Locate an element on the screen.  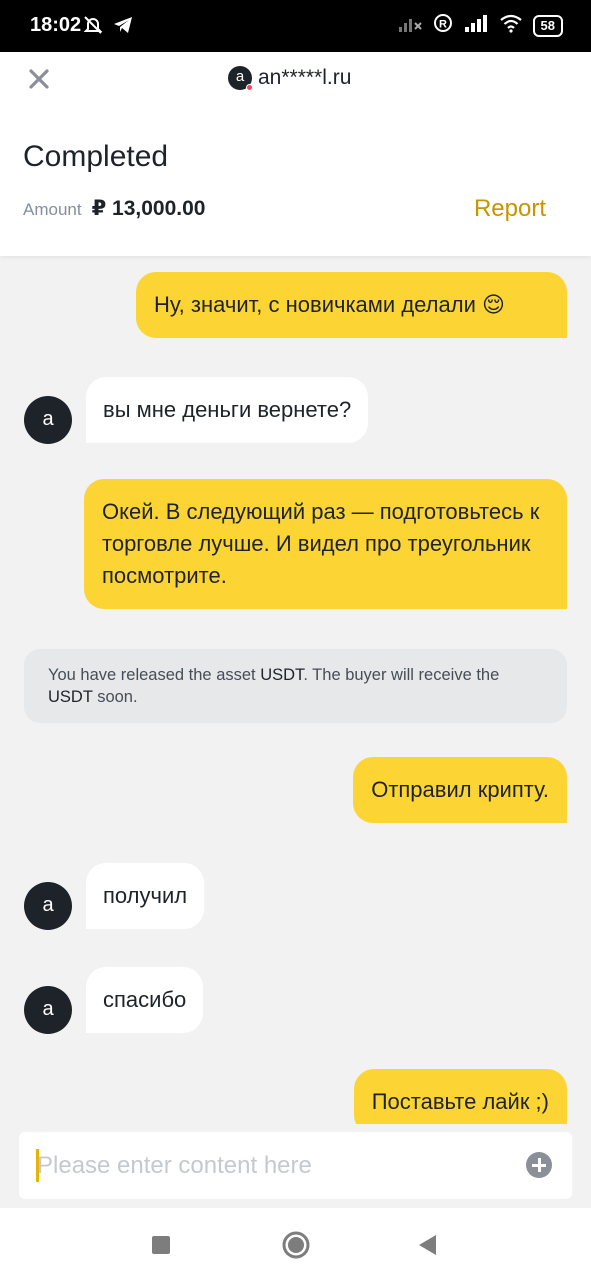
registered-icon: R is located at coordinates (443, 25).